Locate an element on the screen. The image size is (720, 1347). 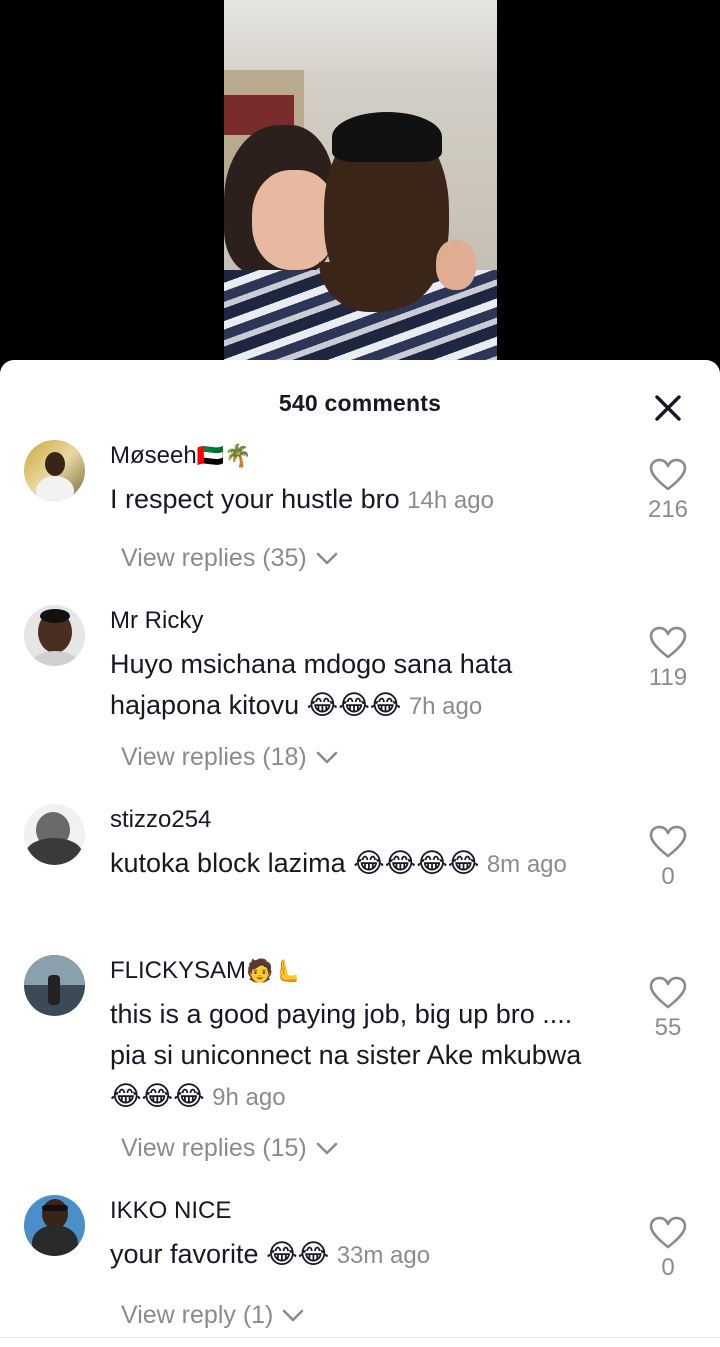
comment-count-title: 540 comments is located at coordinates (360, 403).